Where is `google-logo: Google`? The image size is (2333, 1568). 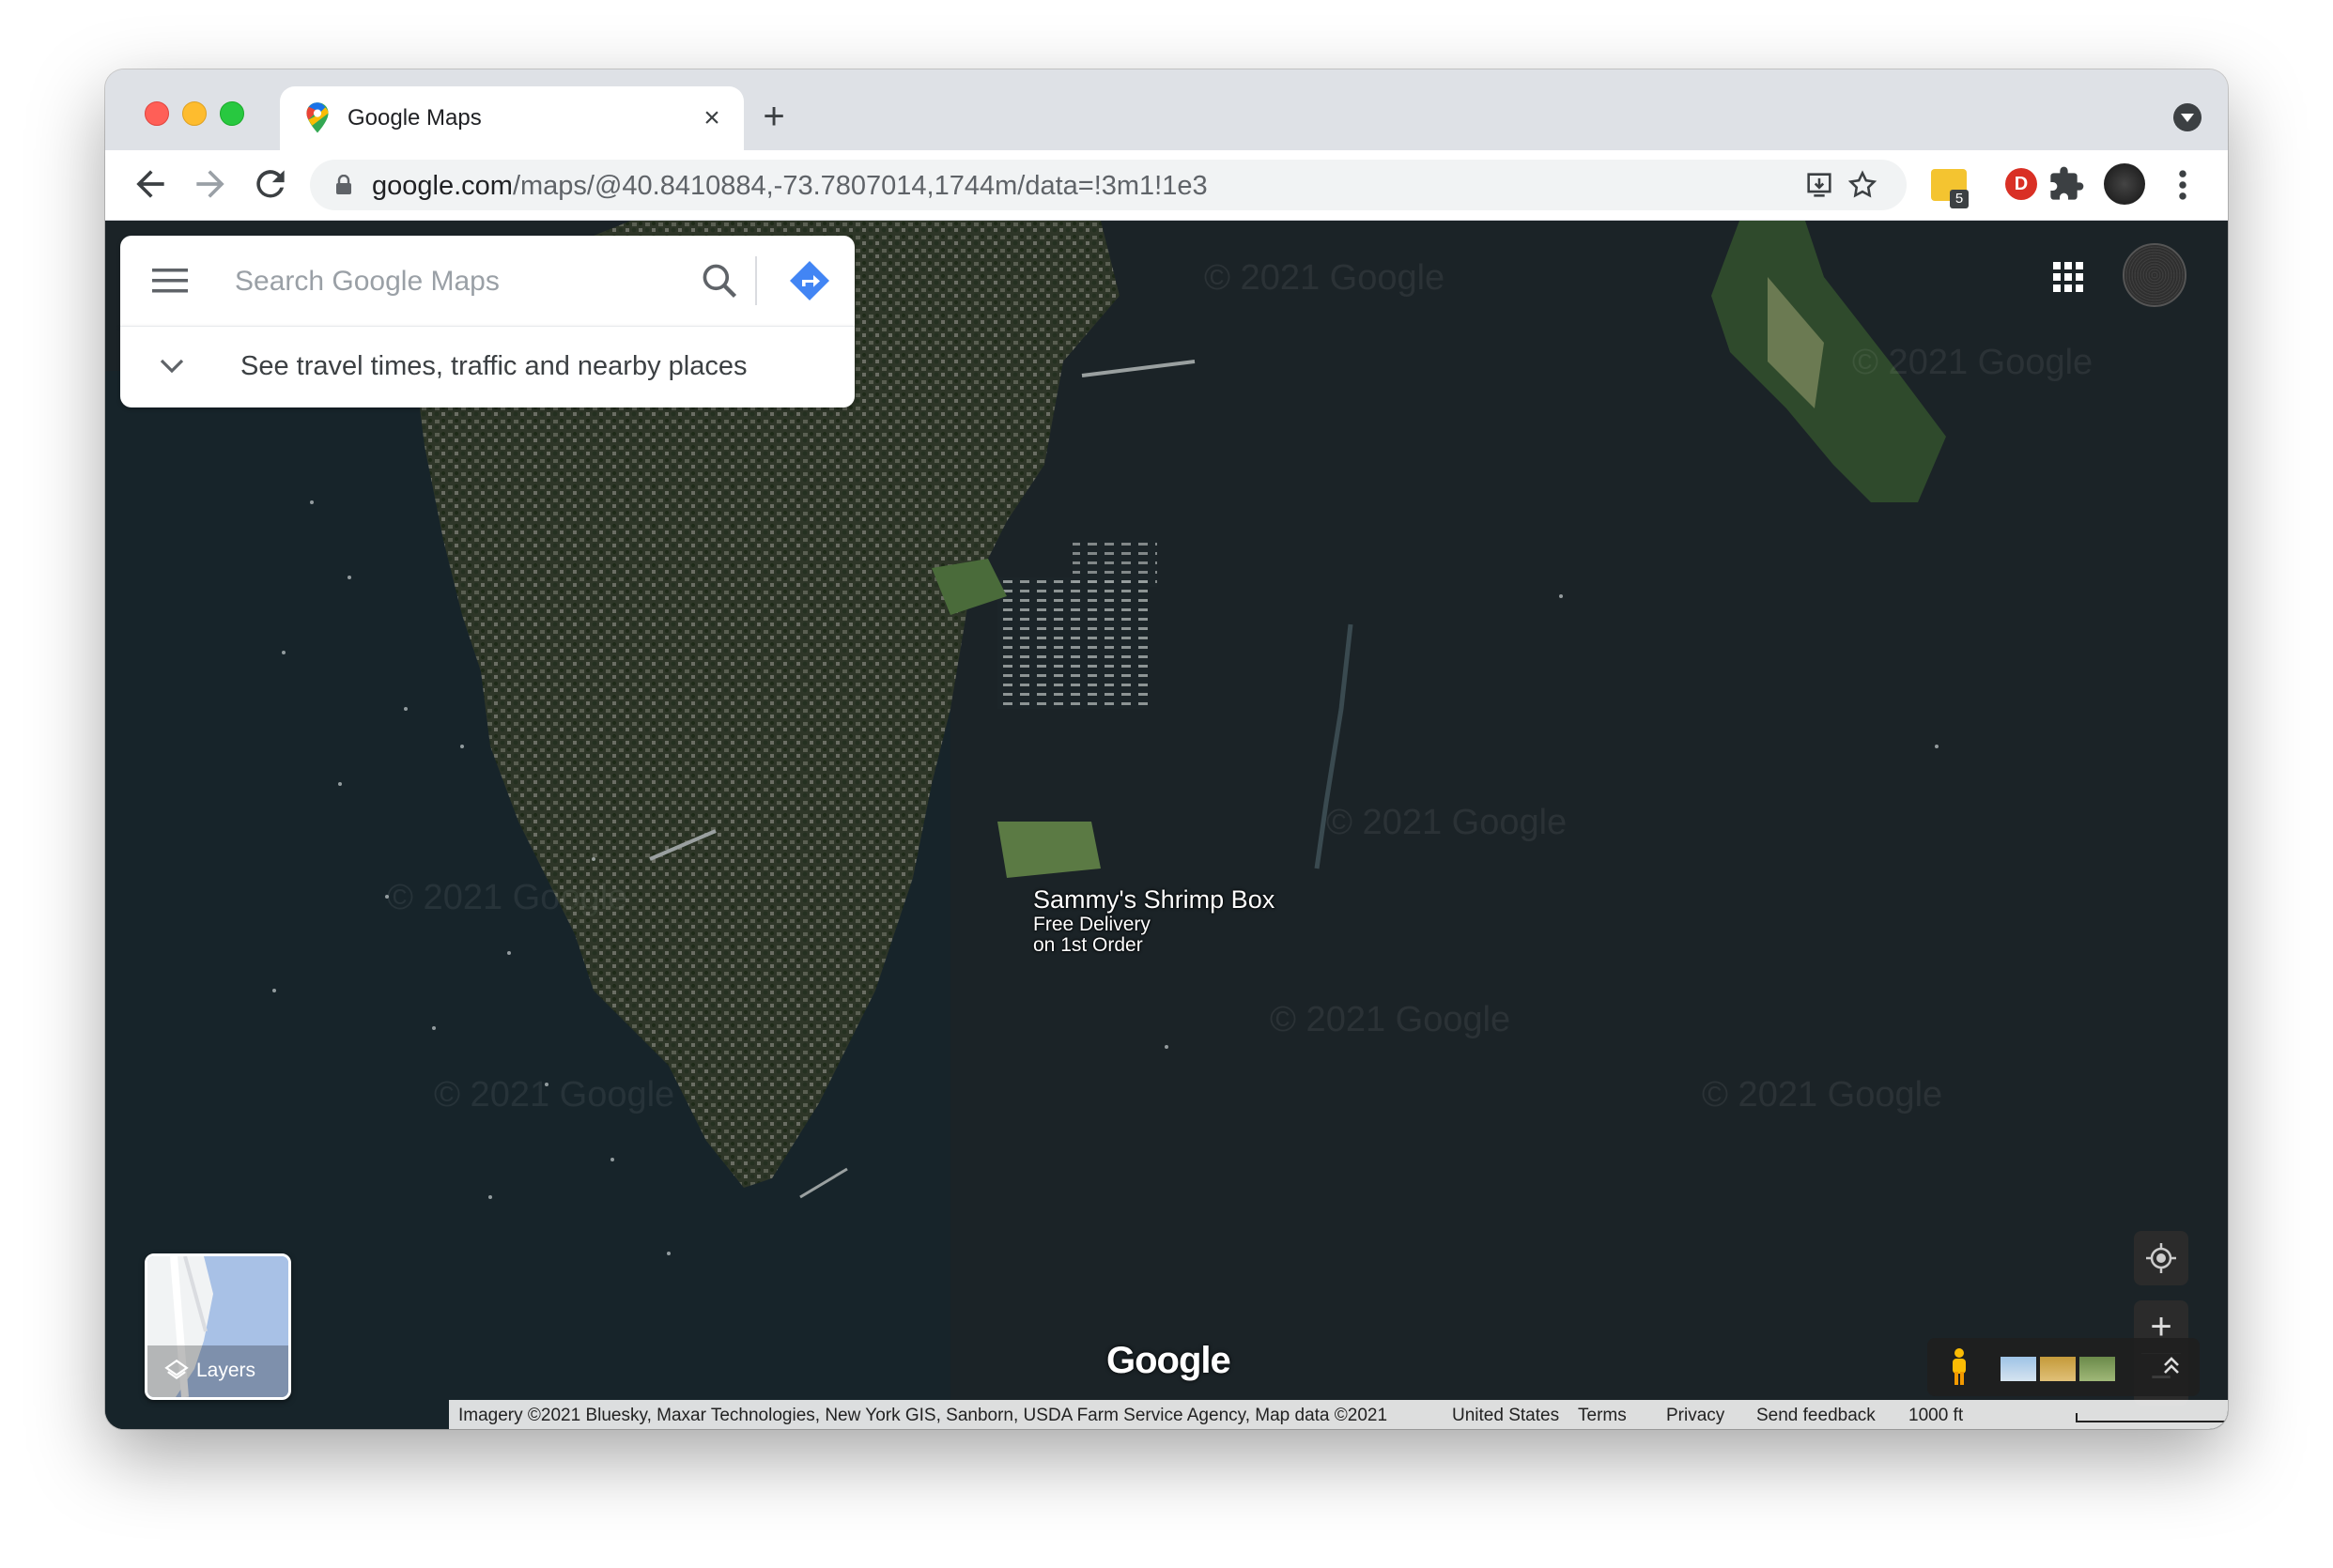
google-logo: Google is located at coordinates (1168, 1361).